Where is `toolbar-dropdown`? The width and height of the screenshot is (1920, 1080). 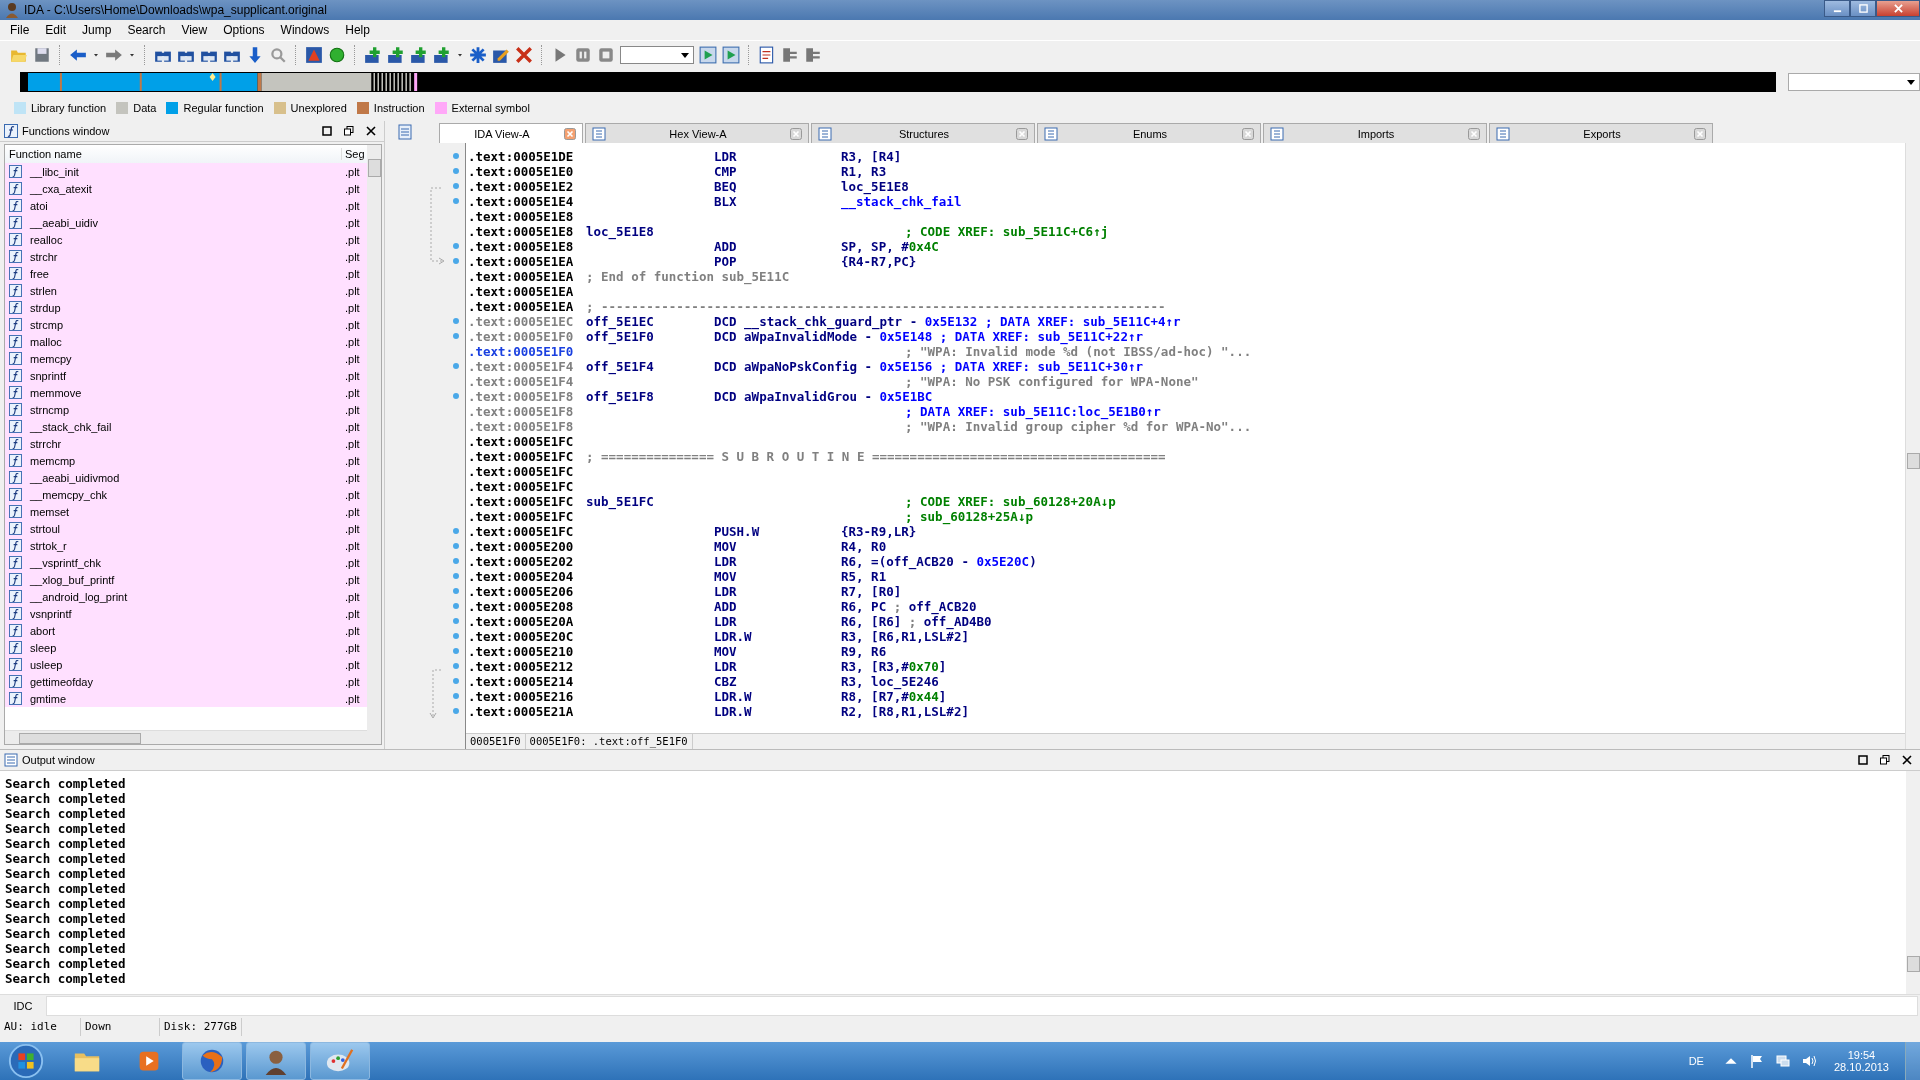
toolbar-dropdown is located at coordinates (657, 55).